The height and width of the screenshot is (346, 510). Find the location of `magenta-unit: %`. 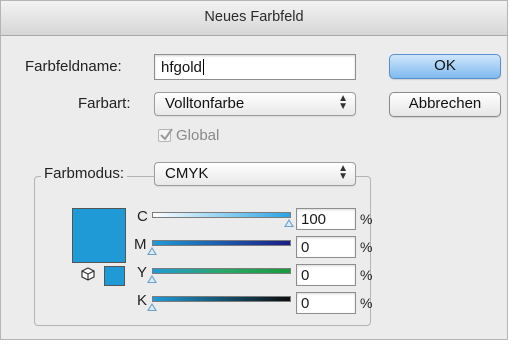

magenta-unit: % is located at coordinates (366, 247).